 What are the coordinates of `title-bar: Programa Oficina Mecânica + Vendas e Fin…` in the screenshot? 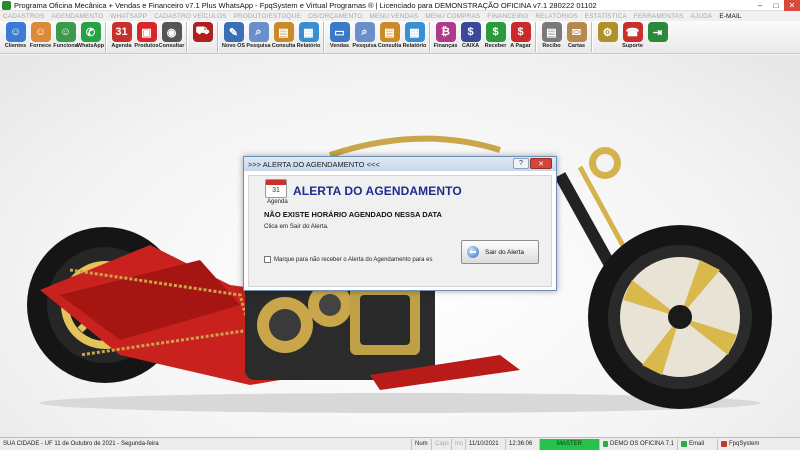 It's located at (400, 5).